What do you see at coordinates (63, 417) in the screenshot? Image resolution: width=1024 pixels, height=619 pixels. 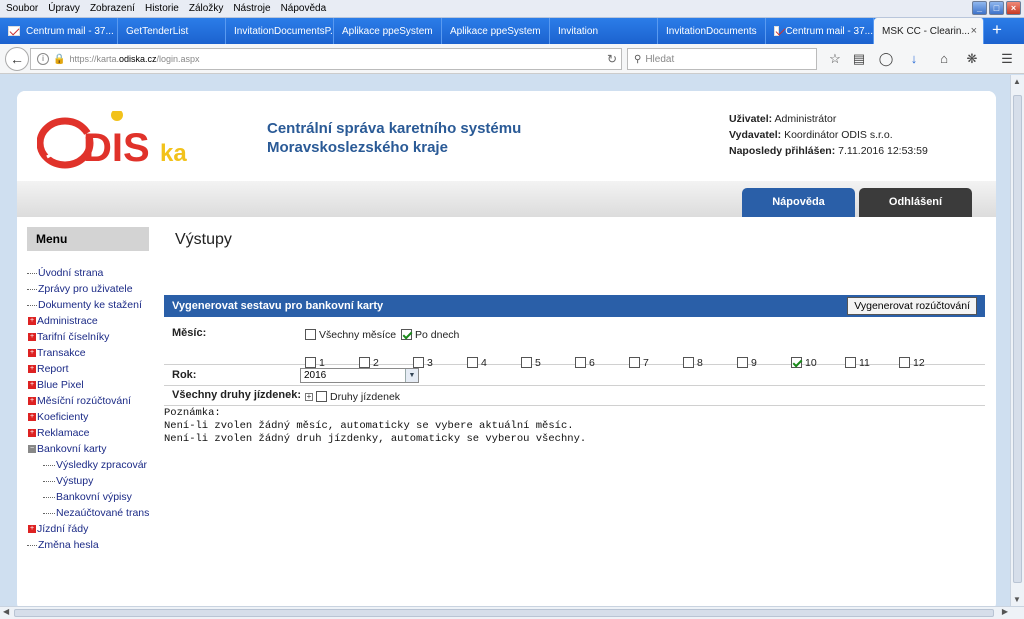 I see `sidebar-item-label: Koeficienty` at bounding box center [63, 417].